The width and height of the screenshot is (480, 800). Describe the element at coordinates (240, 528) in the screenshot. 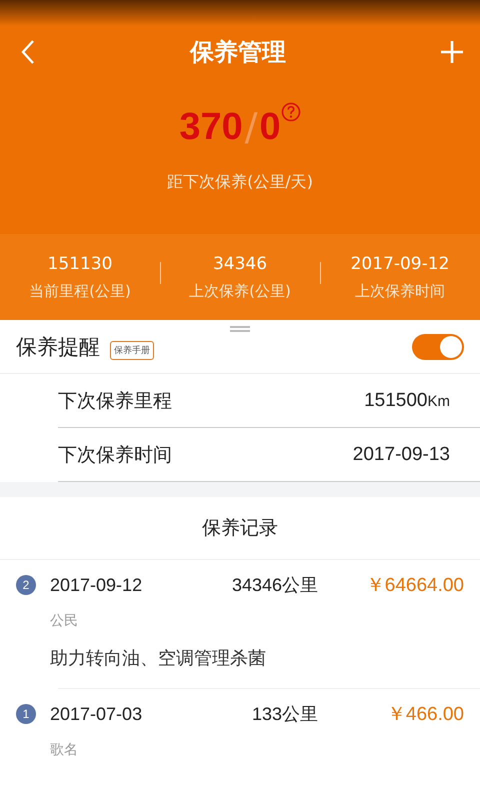

I see `section-title: 保养记录` at that location.